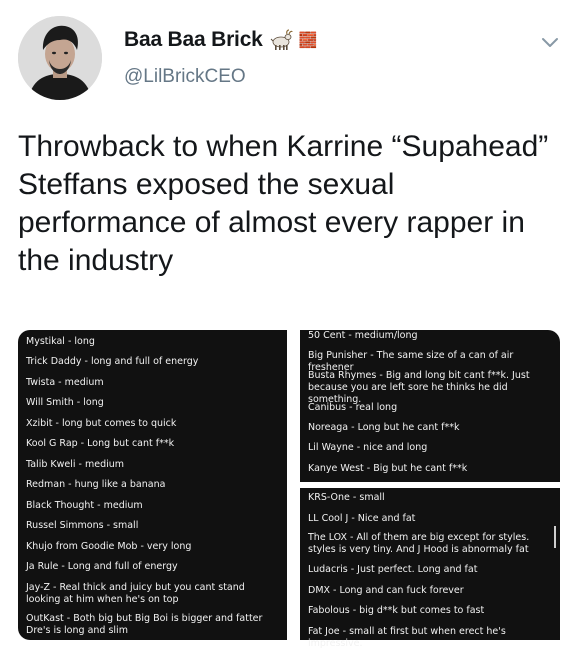 The image size is (574, 650). What do you see at coordinates (281, 39) in the screenshot?
I see `goat-icon` at bounding box center [281, 39].